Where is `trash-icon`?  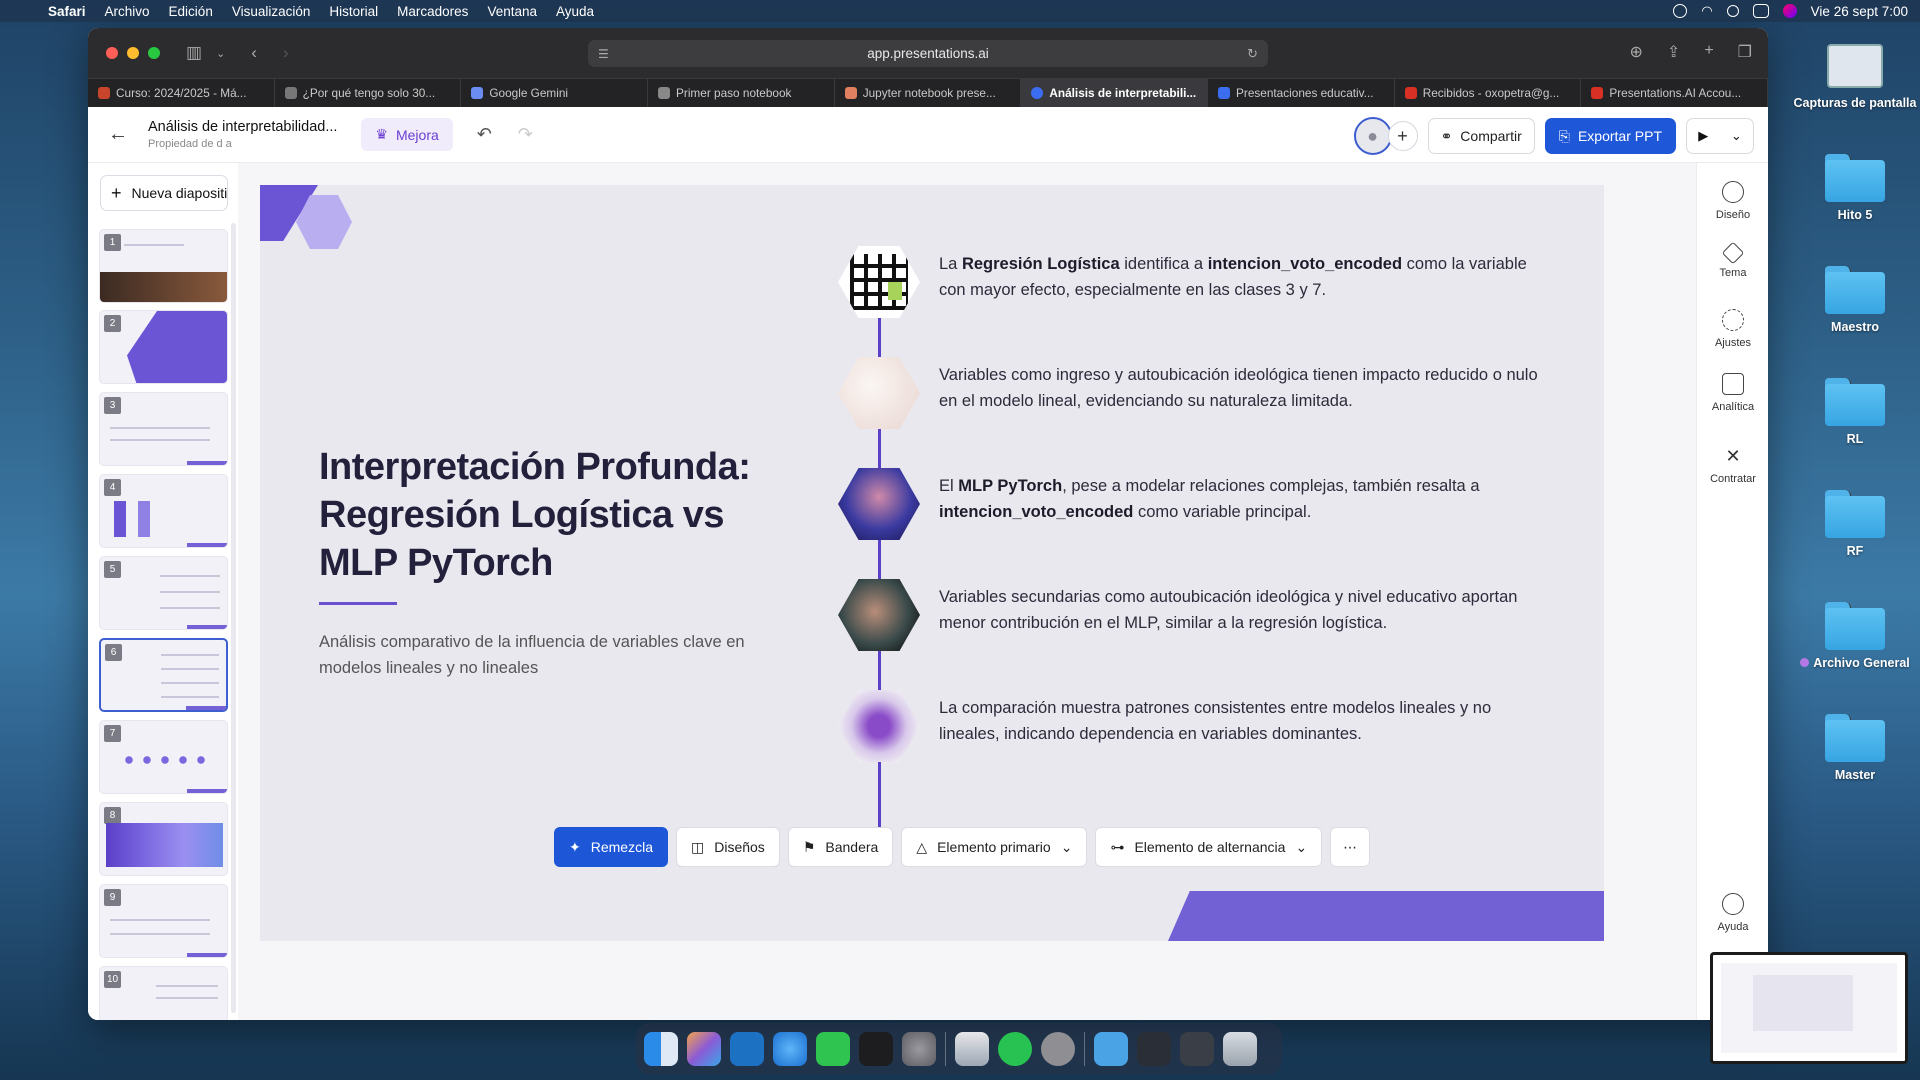
trash-icon is located at coordinates (1240, 1049).